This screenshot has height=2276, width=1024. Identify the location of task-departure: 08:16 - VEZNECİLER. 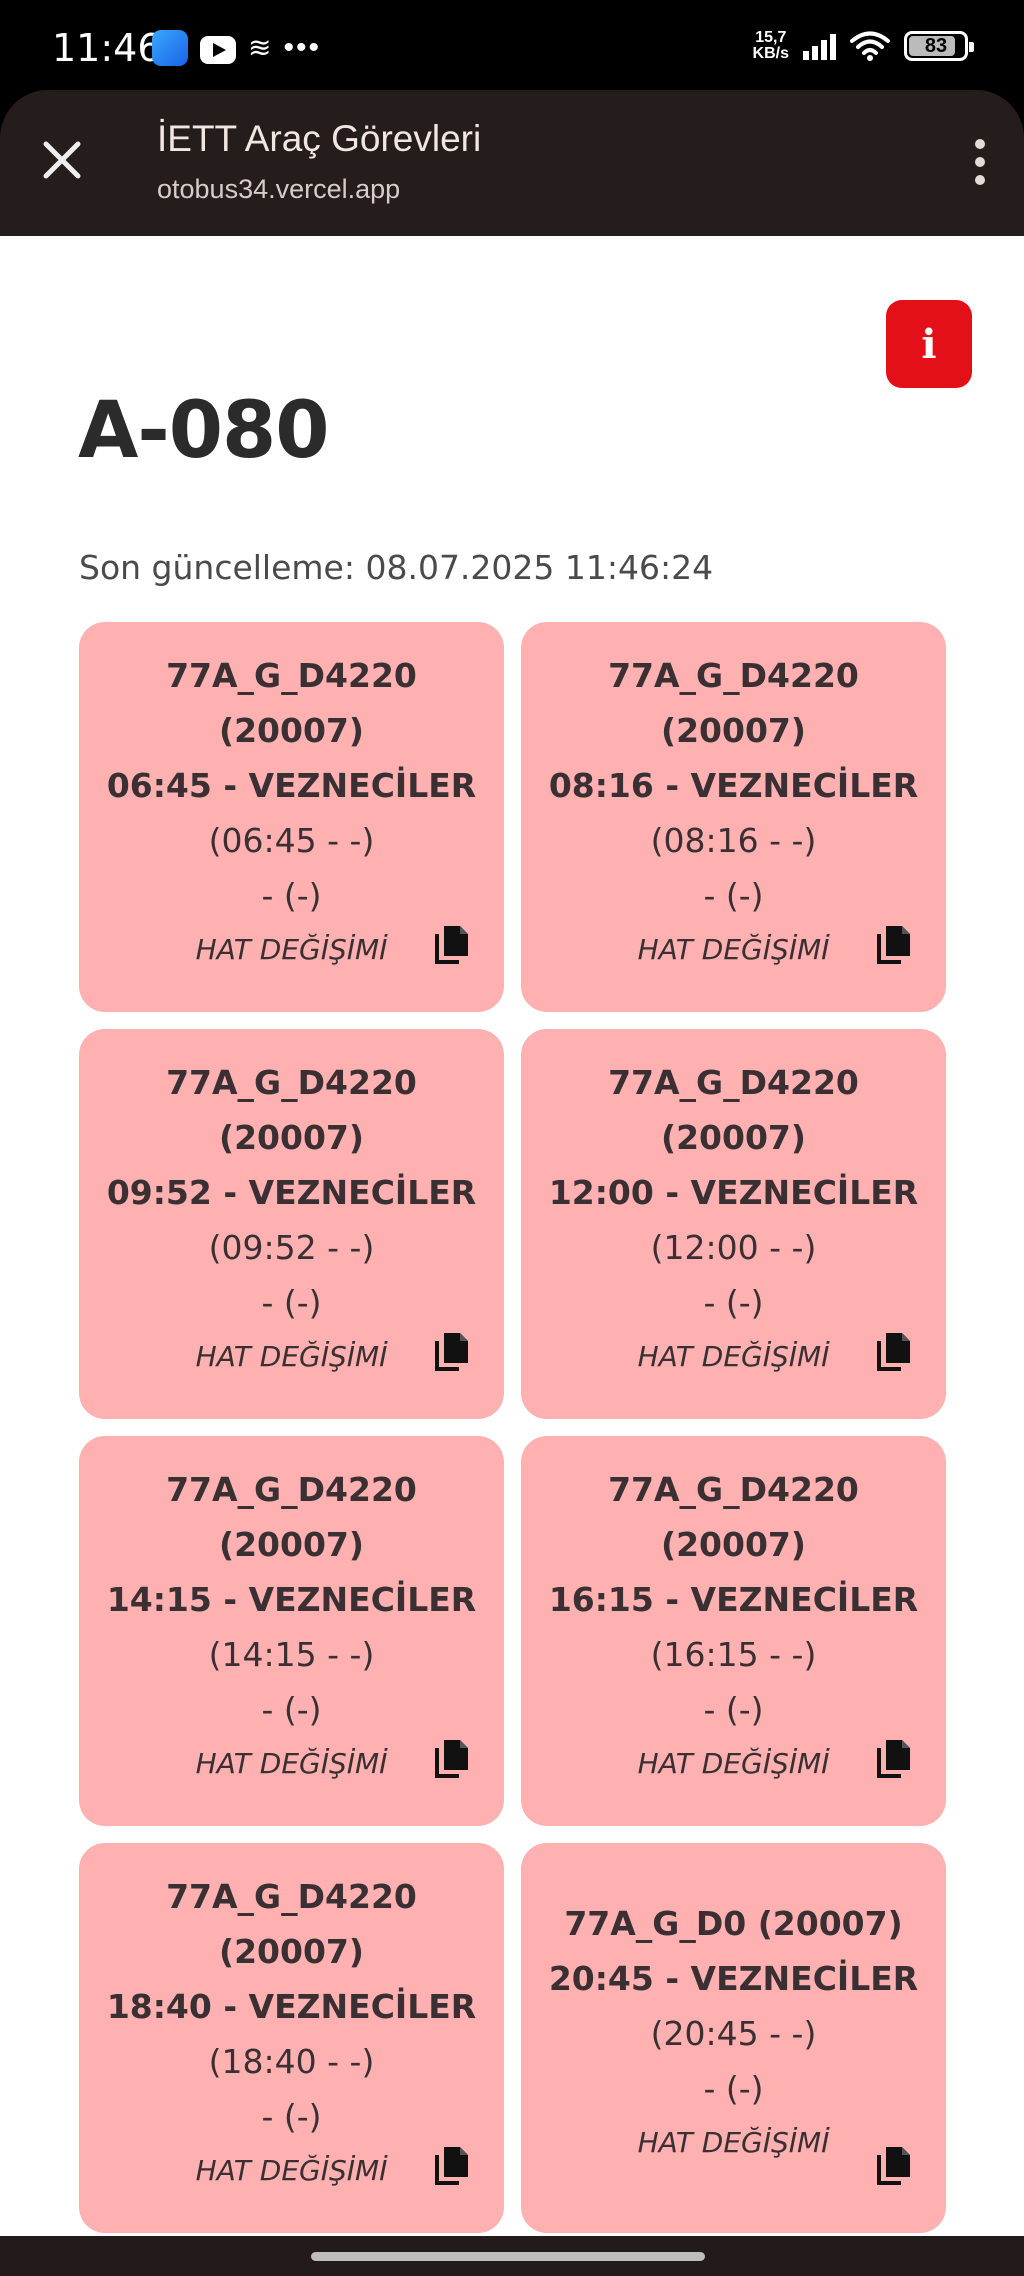
(733, 785).